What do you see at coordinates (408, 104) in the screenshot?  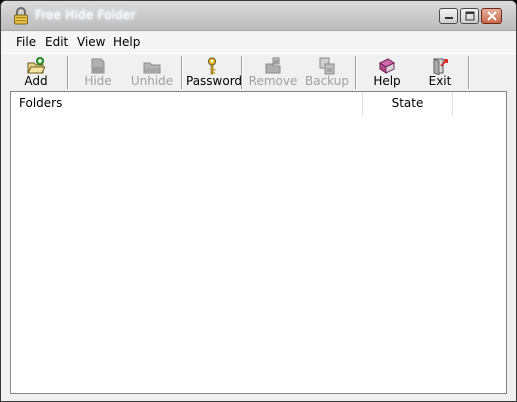 I see `column-header-state: State` at bounding box center [408, 104].